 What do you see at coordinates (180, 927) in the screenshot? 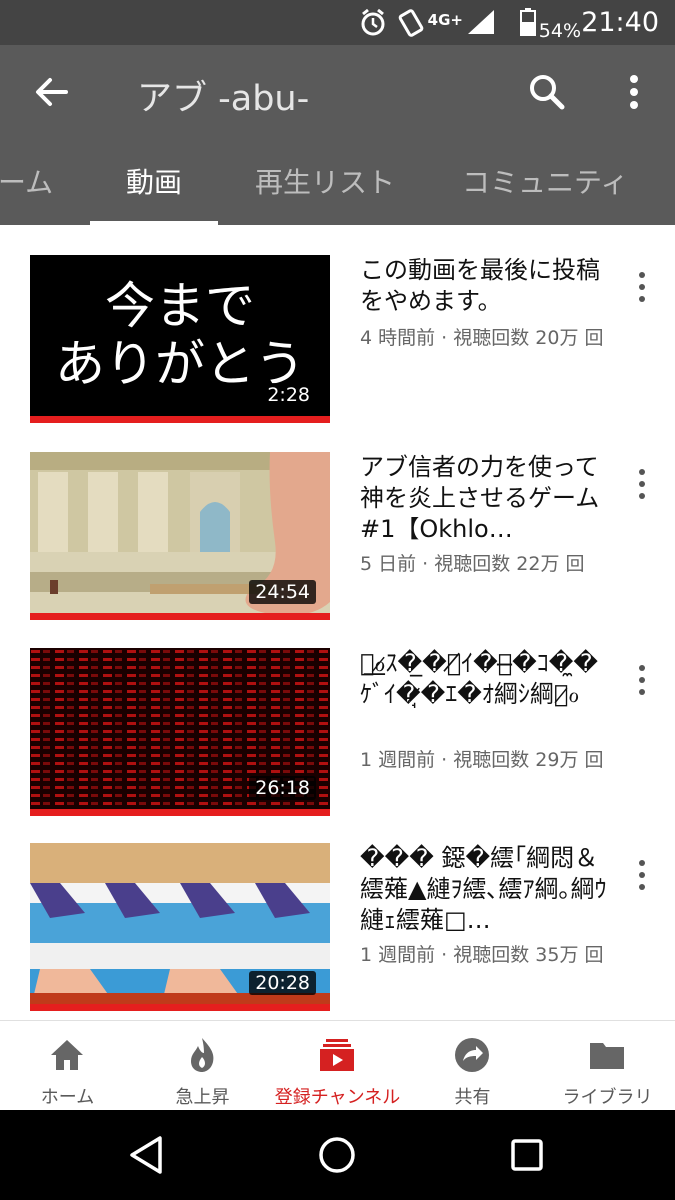
I see `video-thumbnail: 20:28` at bounding box center [180, 927].